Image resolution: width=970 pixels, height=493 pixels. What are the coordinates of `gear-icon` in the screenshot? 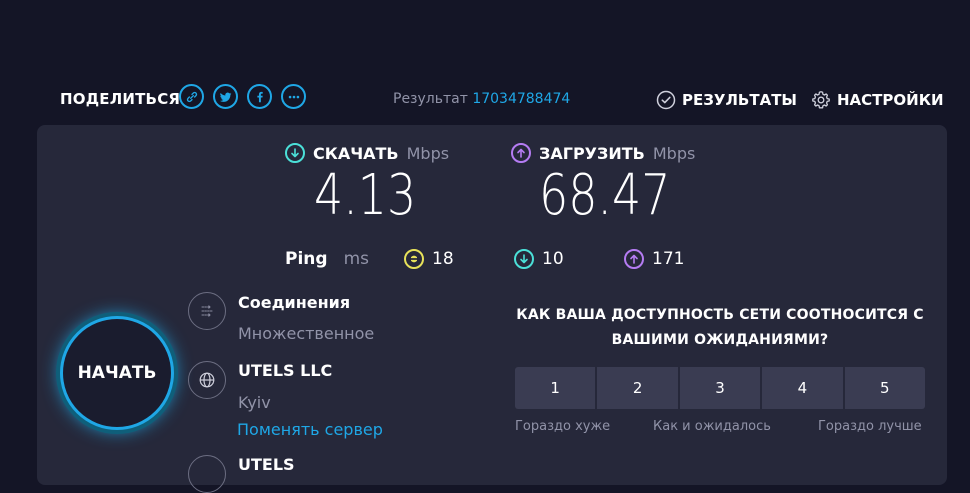 It's located at (821, 100).